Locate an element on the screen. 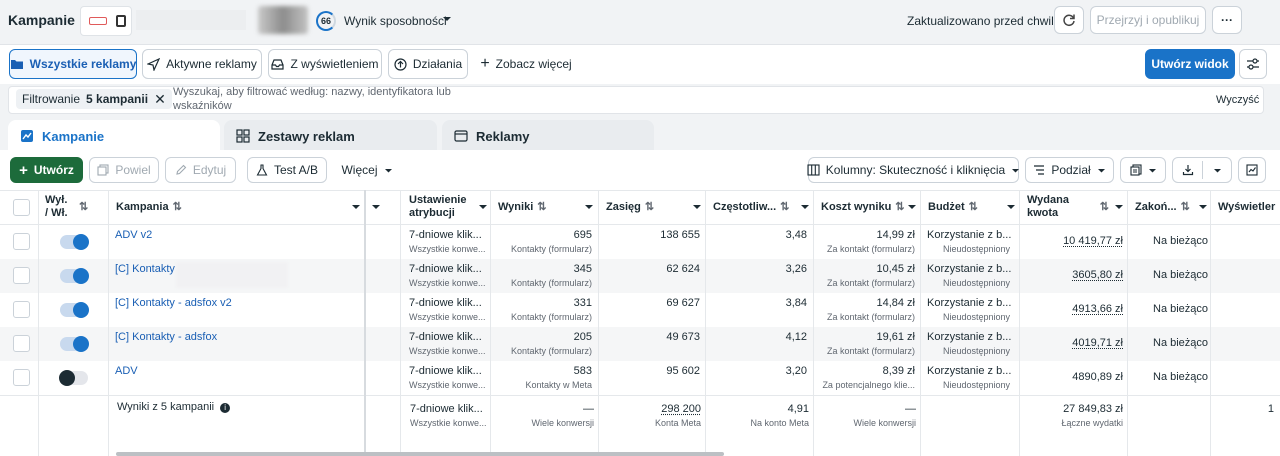  see-more-filters-button: + Zobacz więcej is located at coordinates (526, 64).